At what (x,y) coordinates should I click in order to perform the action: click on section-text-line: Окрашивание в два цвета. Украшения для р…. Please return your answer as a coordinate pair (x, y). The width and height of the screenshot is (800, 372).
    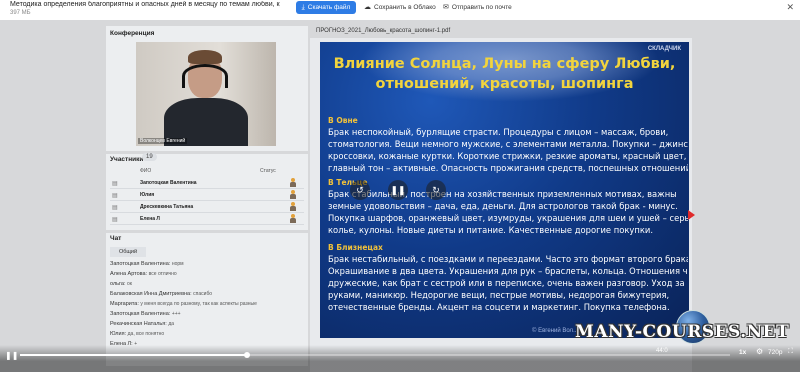
    Looking at the image, I should click on (508, 271).